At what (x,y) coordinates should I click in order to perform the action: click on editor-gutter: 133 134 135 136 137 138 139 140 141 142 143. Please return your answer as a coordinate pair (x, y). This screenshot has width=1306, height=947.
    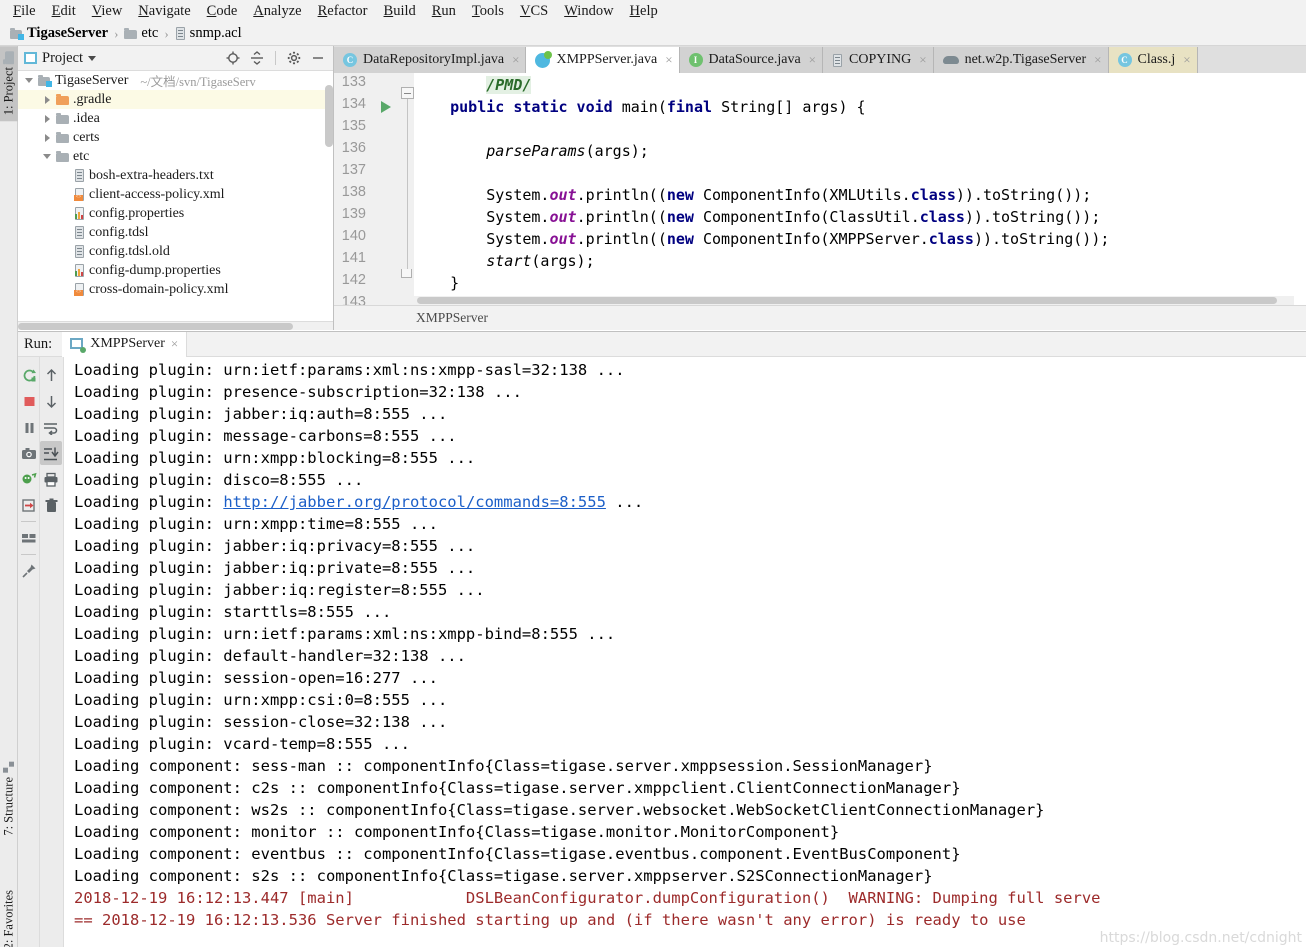
    Looking at the image, I should click on (374, 189).